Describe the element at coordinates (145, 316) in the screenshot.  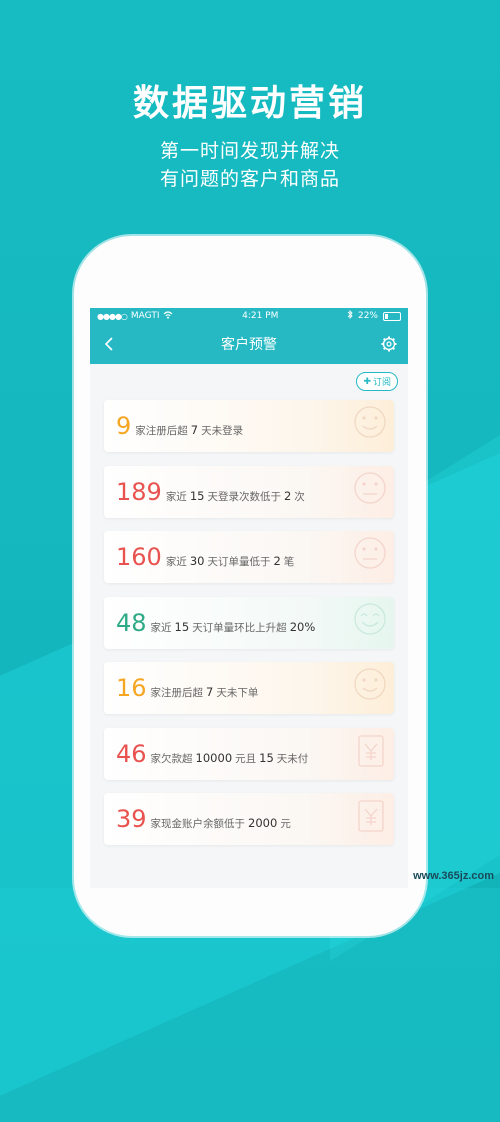
I see `carrier-name: MAGTI` at that location.